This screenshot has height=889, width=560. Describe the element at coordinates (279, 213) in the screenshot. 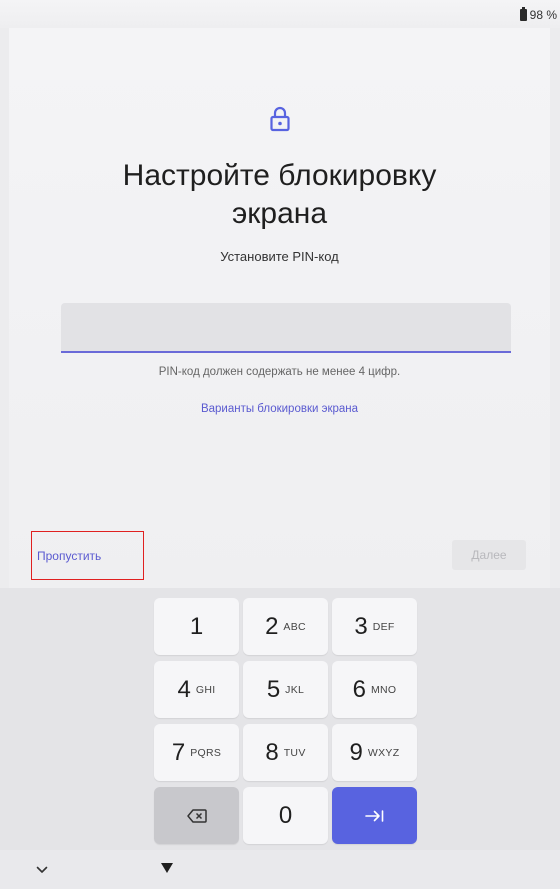

I see `page-title-line2: экрана` at that location.